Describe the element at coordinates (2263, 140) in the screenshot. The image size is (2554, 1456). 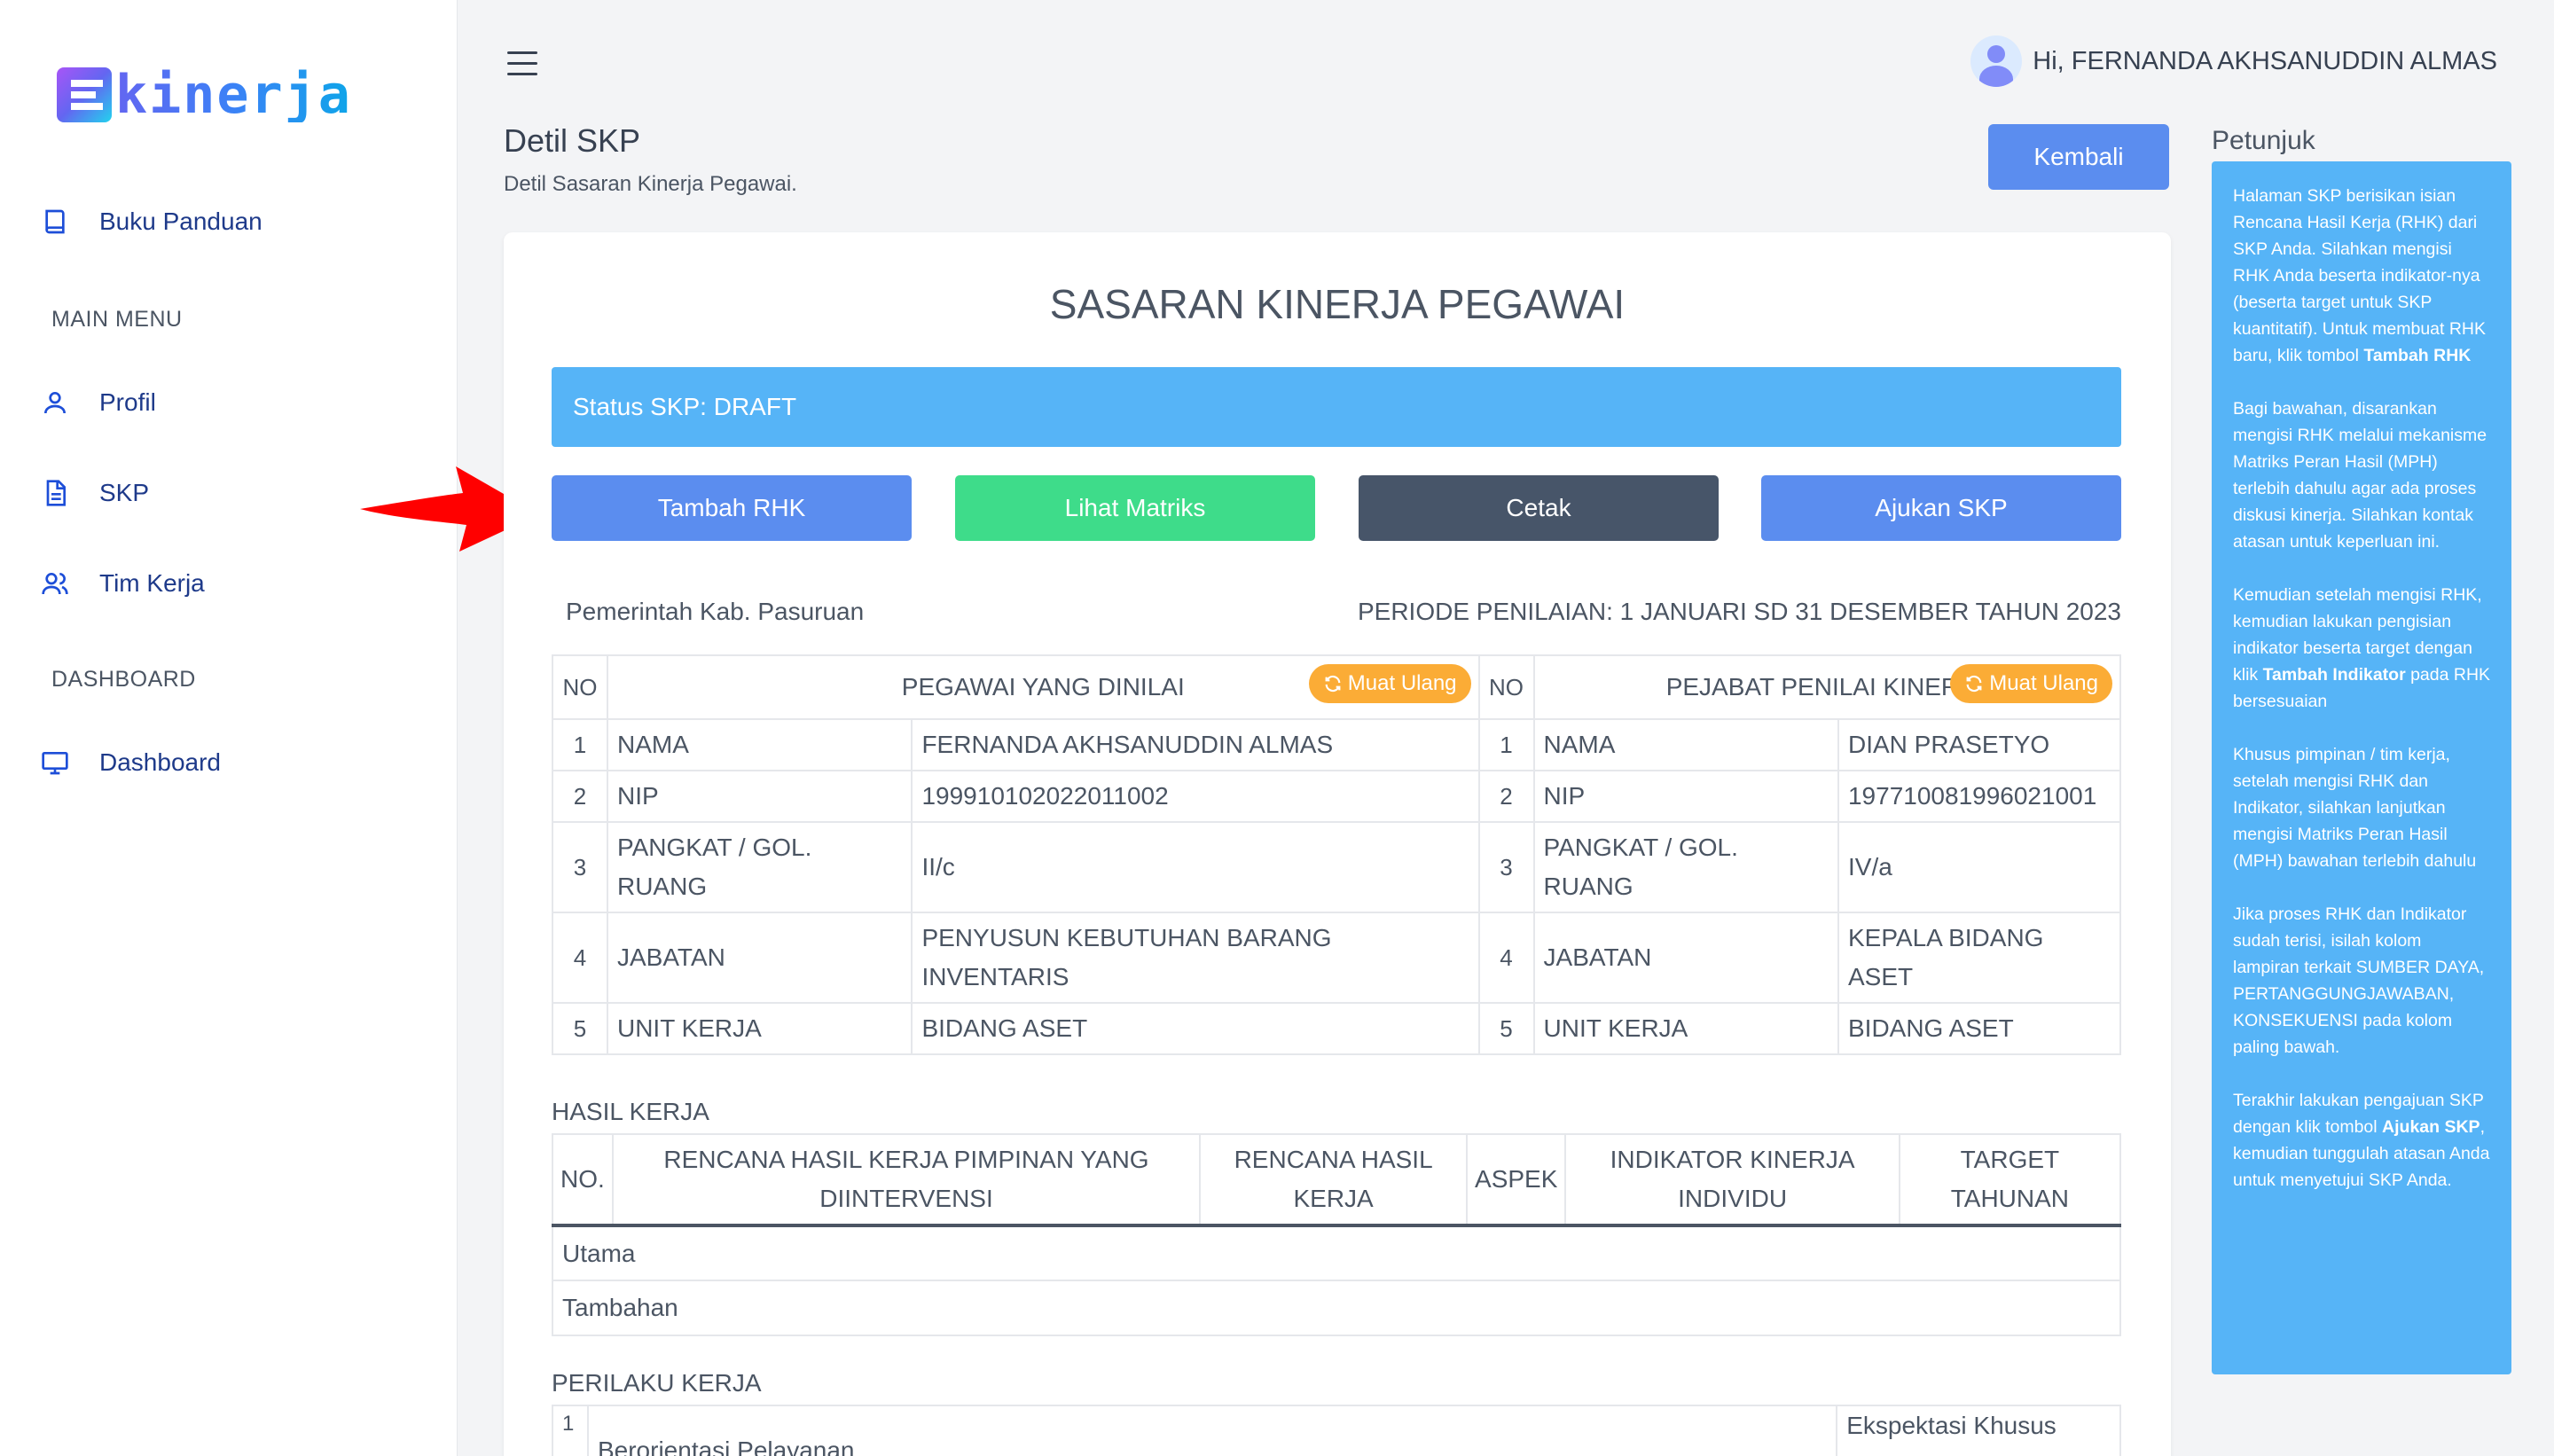
I see `petunjuk-title: Petunjuk` at that location.